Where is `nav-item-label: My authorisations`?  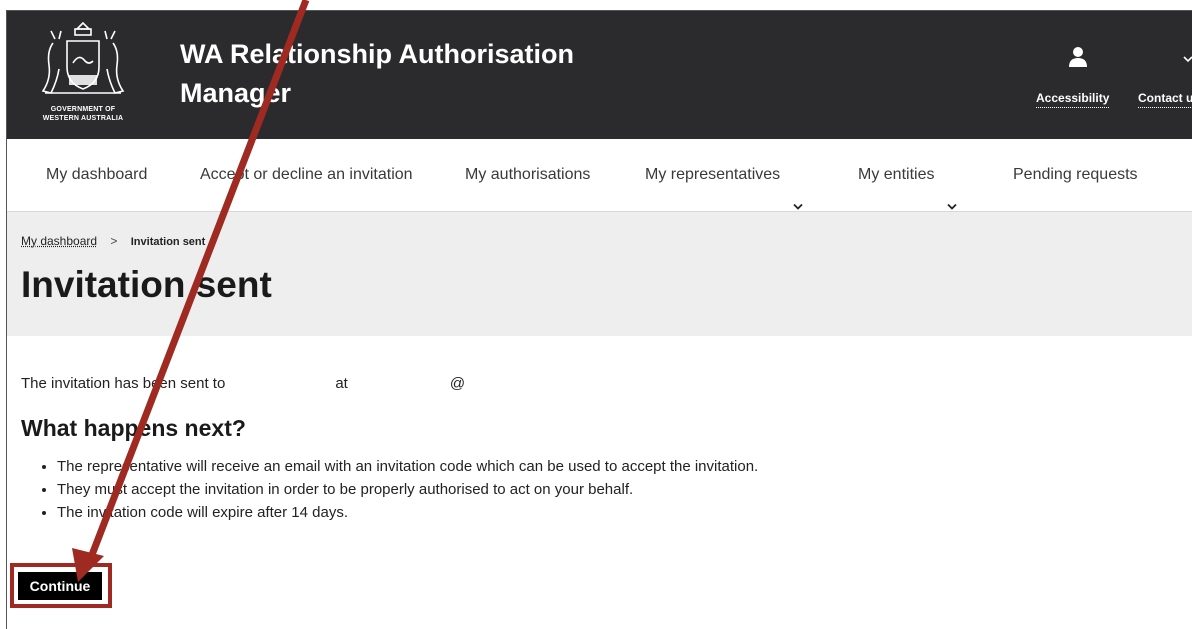
nav-item-label: My authorisations is located at coordinates (527, 174).